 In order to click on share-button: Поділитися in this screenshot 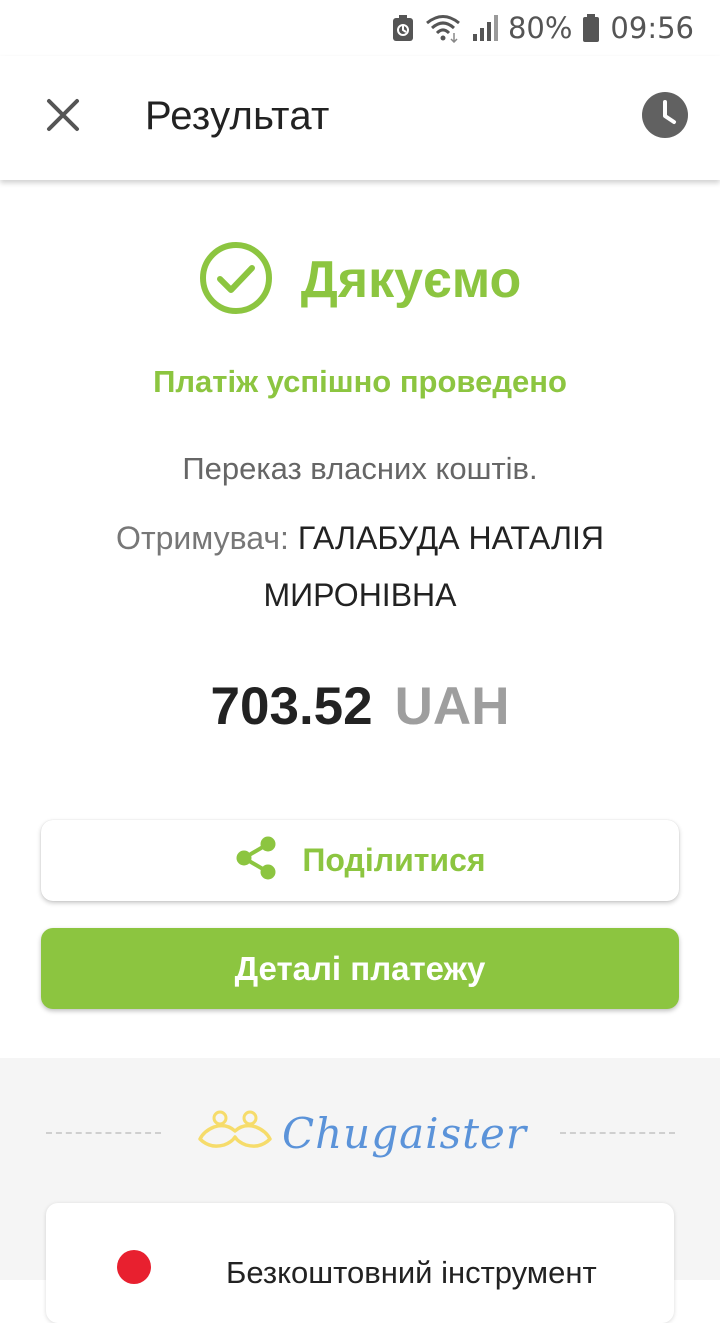, I will do `click(360, 860)`.